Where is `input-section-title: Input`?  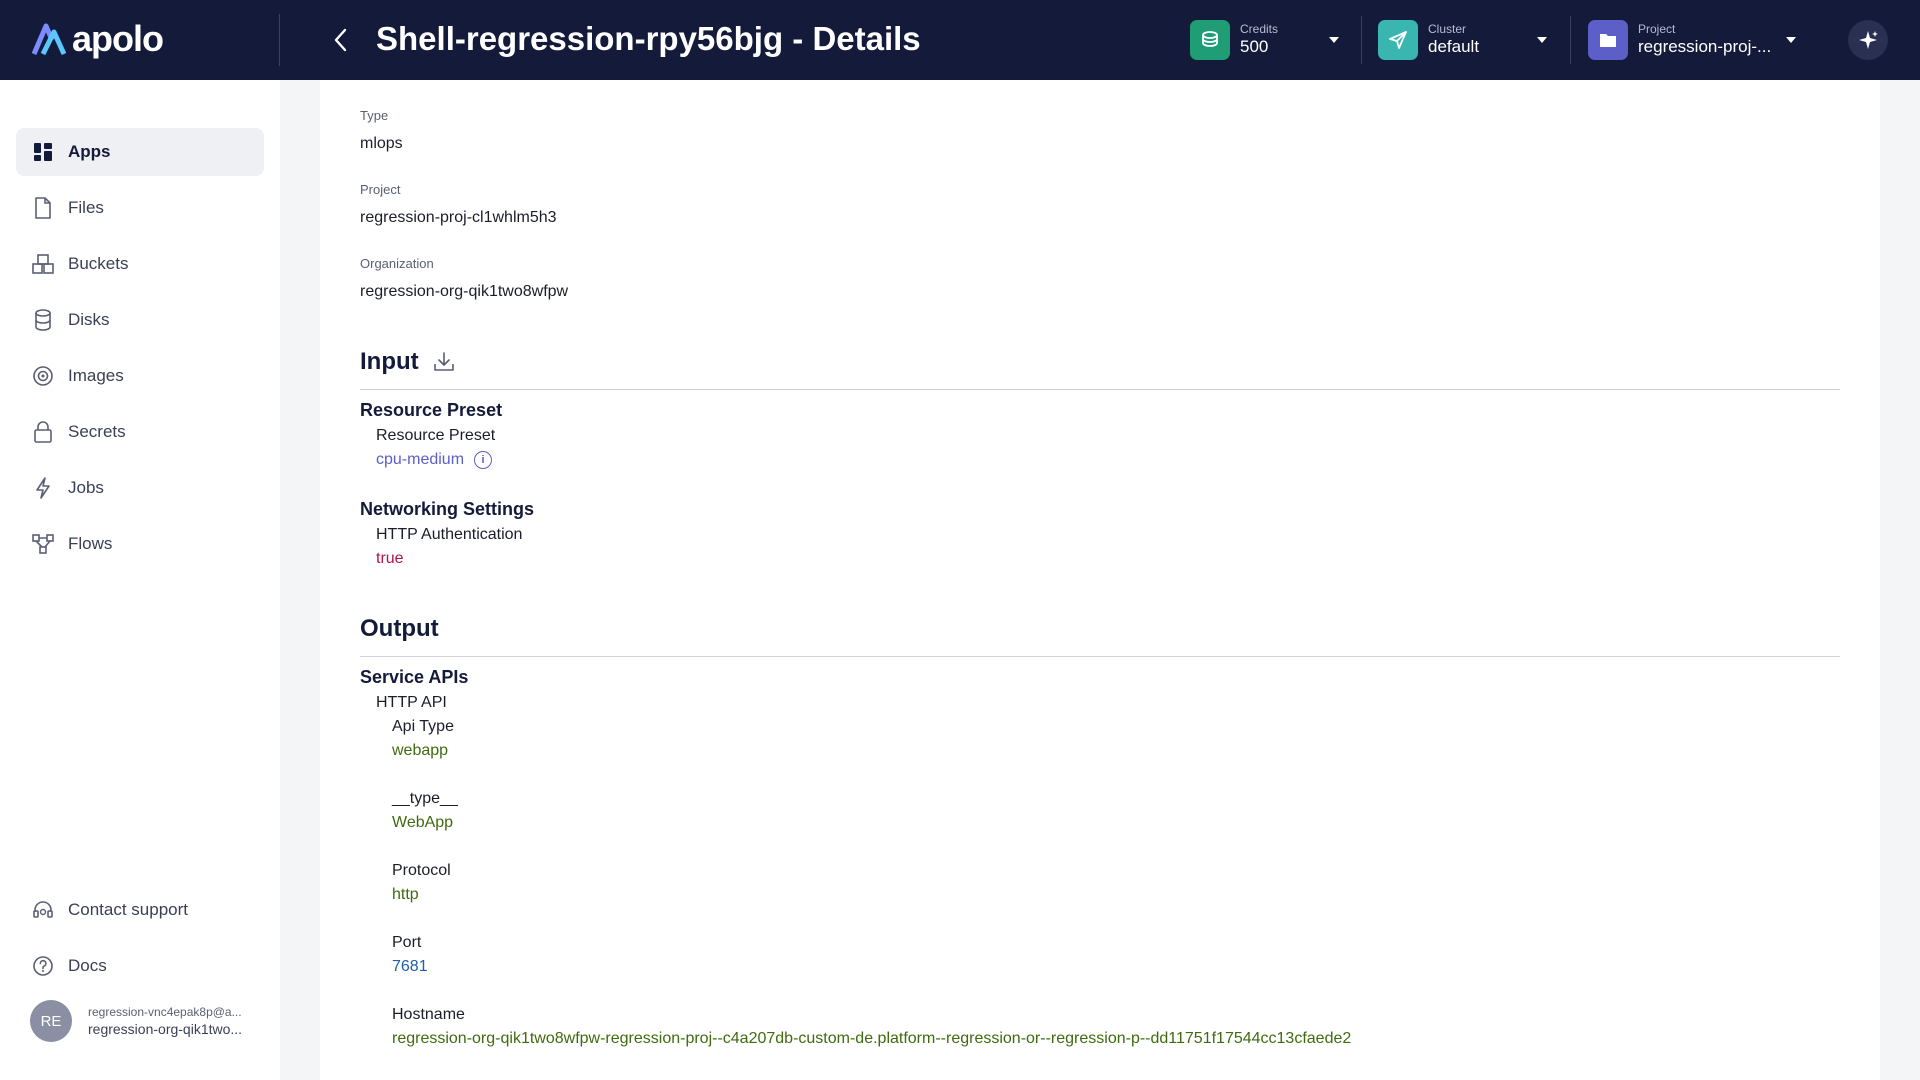 input-section-title: Input is located at coordinates (407, 362).